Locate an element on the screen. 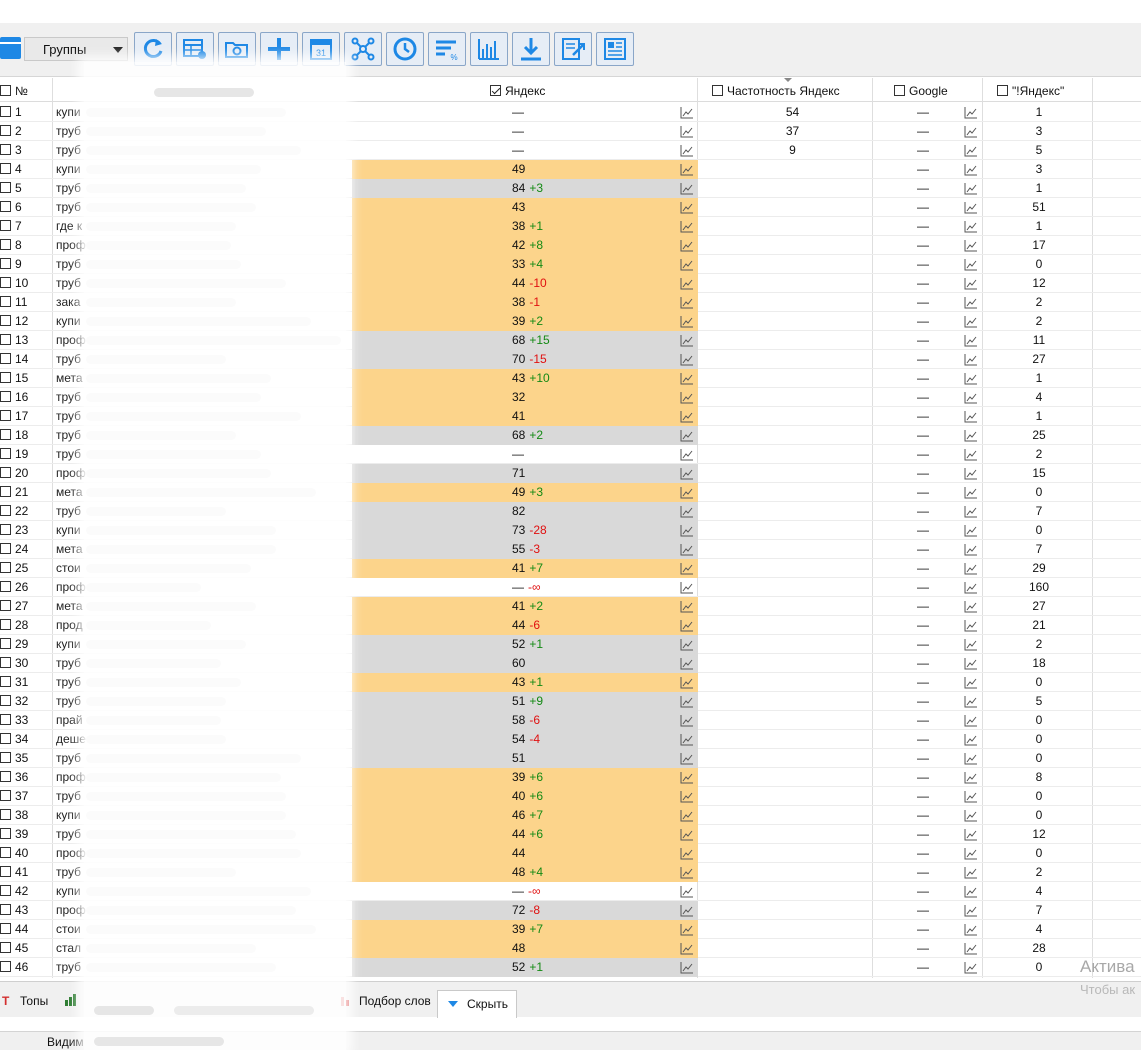 The height and width of the screenshot is (1050, 1141). network-button is located at coordinates (363, 49).